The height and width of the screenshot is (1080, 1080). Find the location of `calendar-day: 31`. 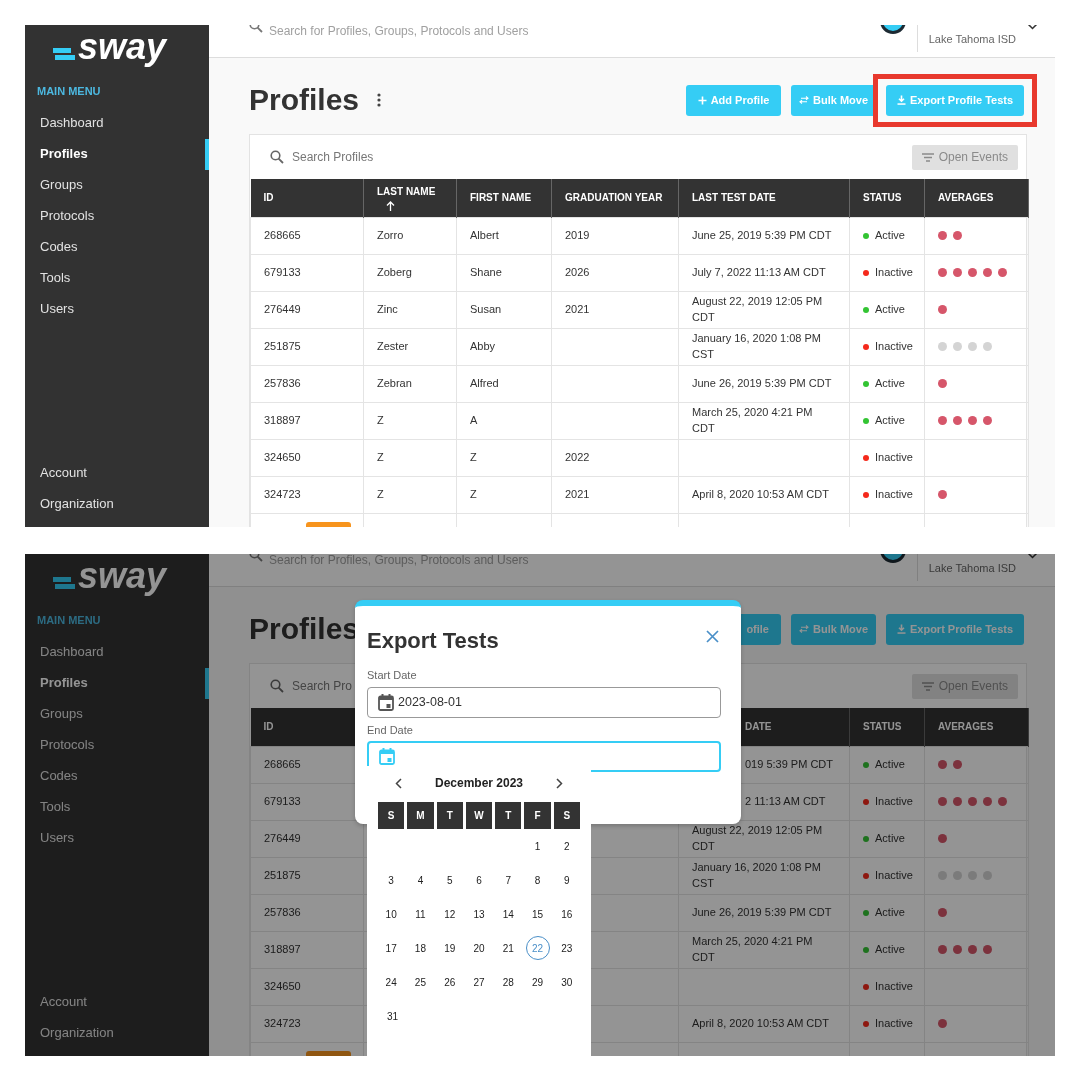

calendar-day: 31 is located at coordinates (392, 1016).